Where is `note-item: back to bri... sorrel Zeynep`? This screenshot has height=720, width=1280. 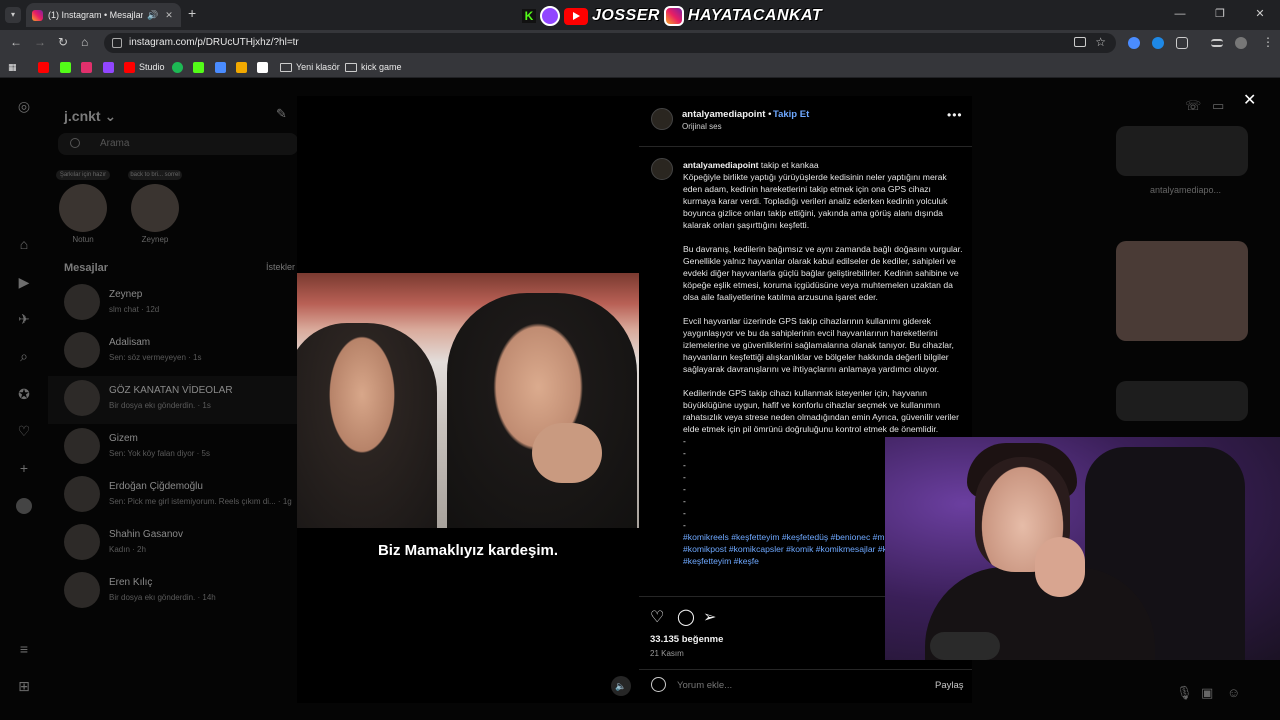
note-item: back to bri... sorrel Zeynep is located at coordinates (155, 207).